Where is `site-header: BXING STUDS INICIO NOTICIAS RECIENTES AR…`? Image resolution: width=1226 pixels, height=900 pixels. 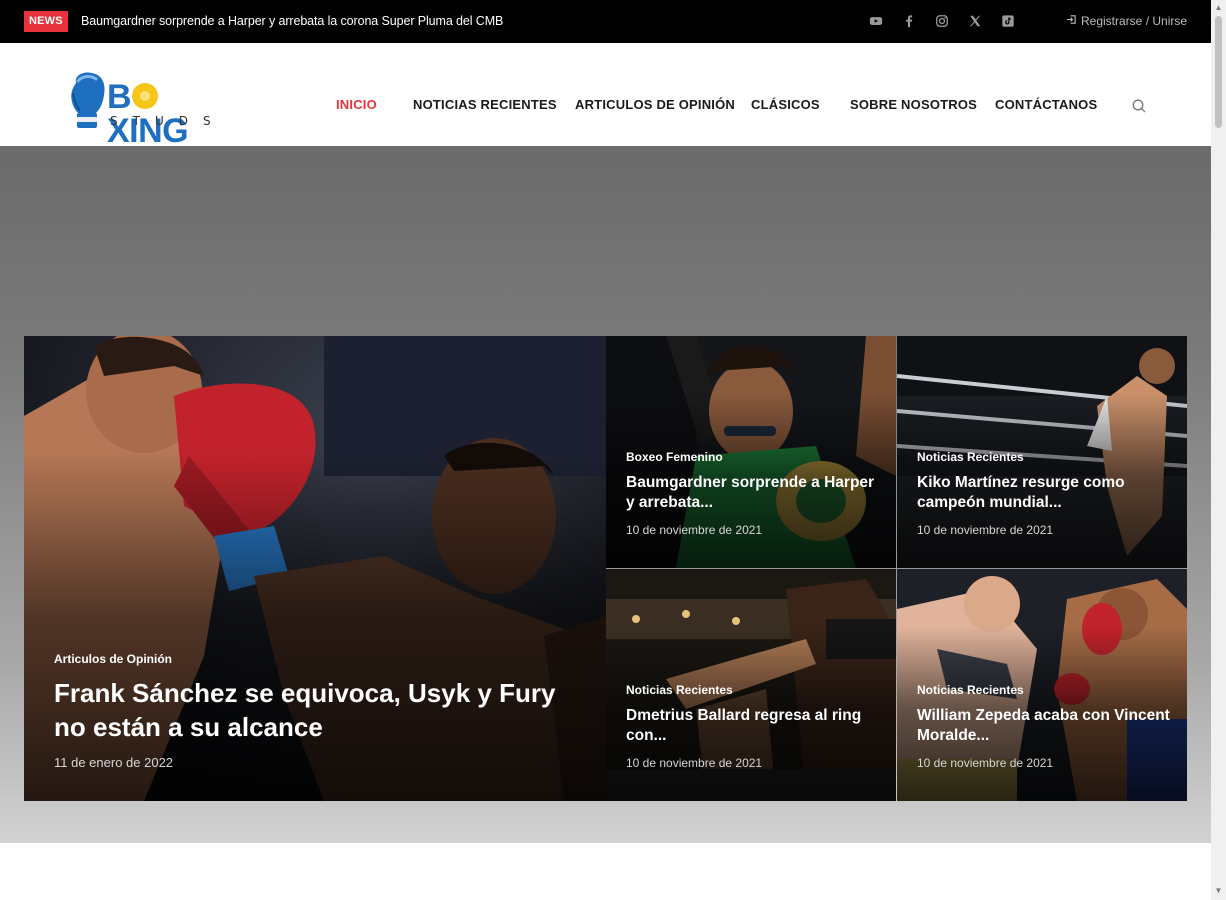
site-header: BXING STUDS INICIO NOTICIAS RECIENTES AR… is located at coordinates (605, 95).